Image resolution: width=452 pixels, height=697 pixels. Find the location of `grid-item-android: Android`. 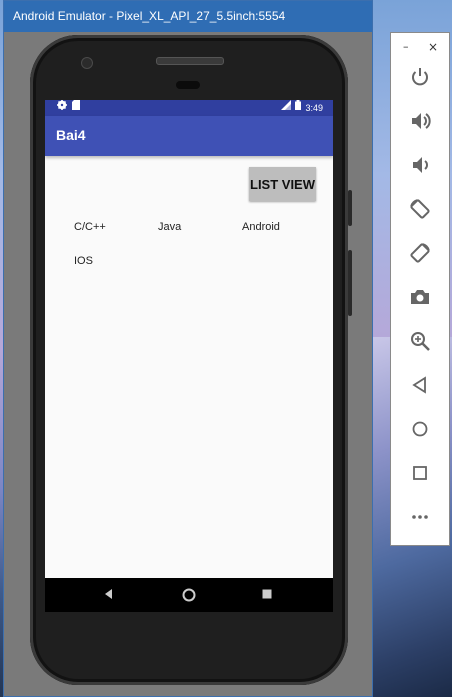

grid-item-android: Android is located at coordinates (261, 227).